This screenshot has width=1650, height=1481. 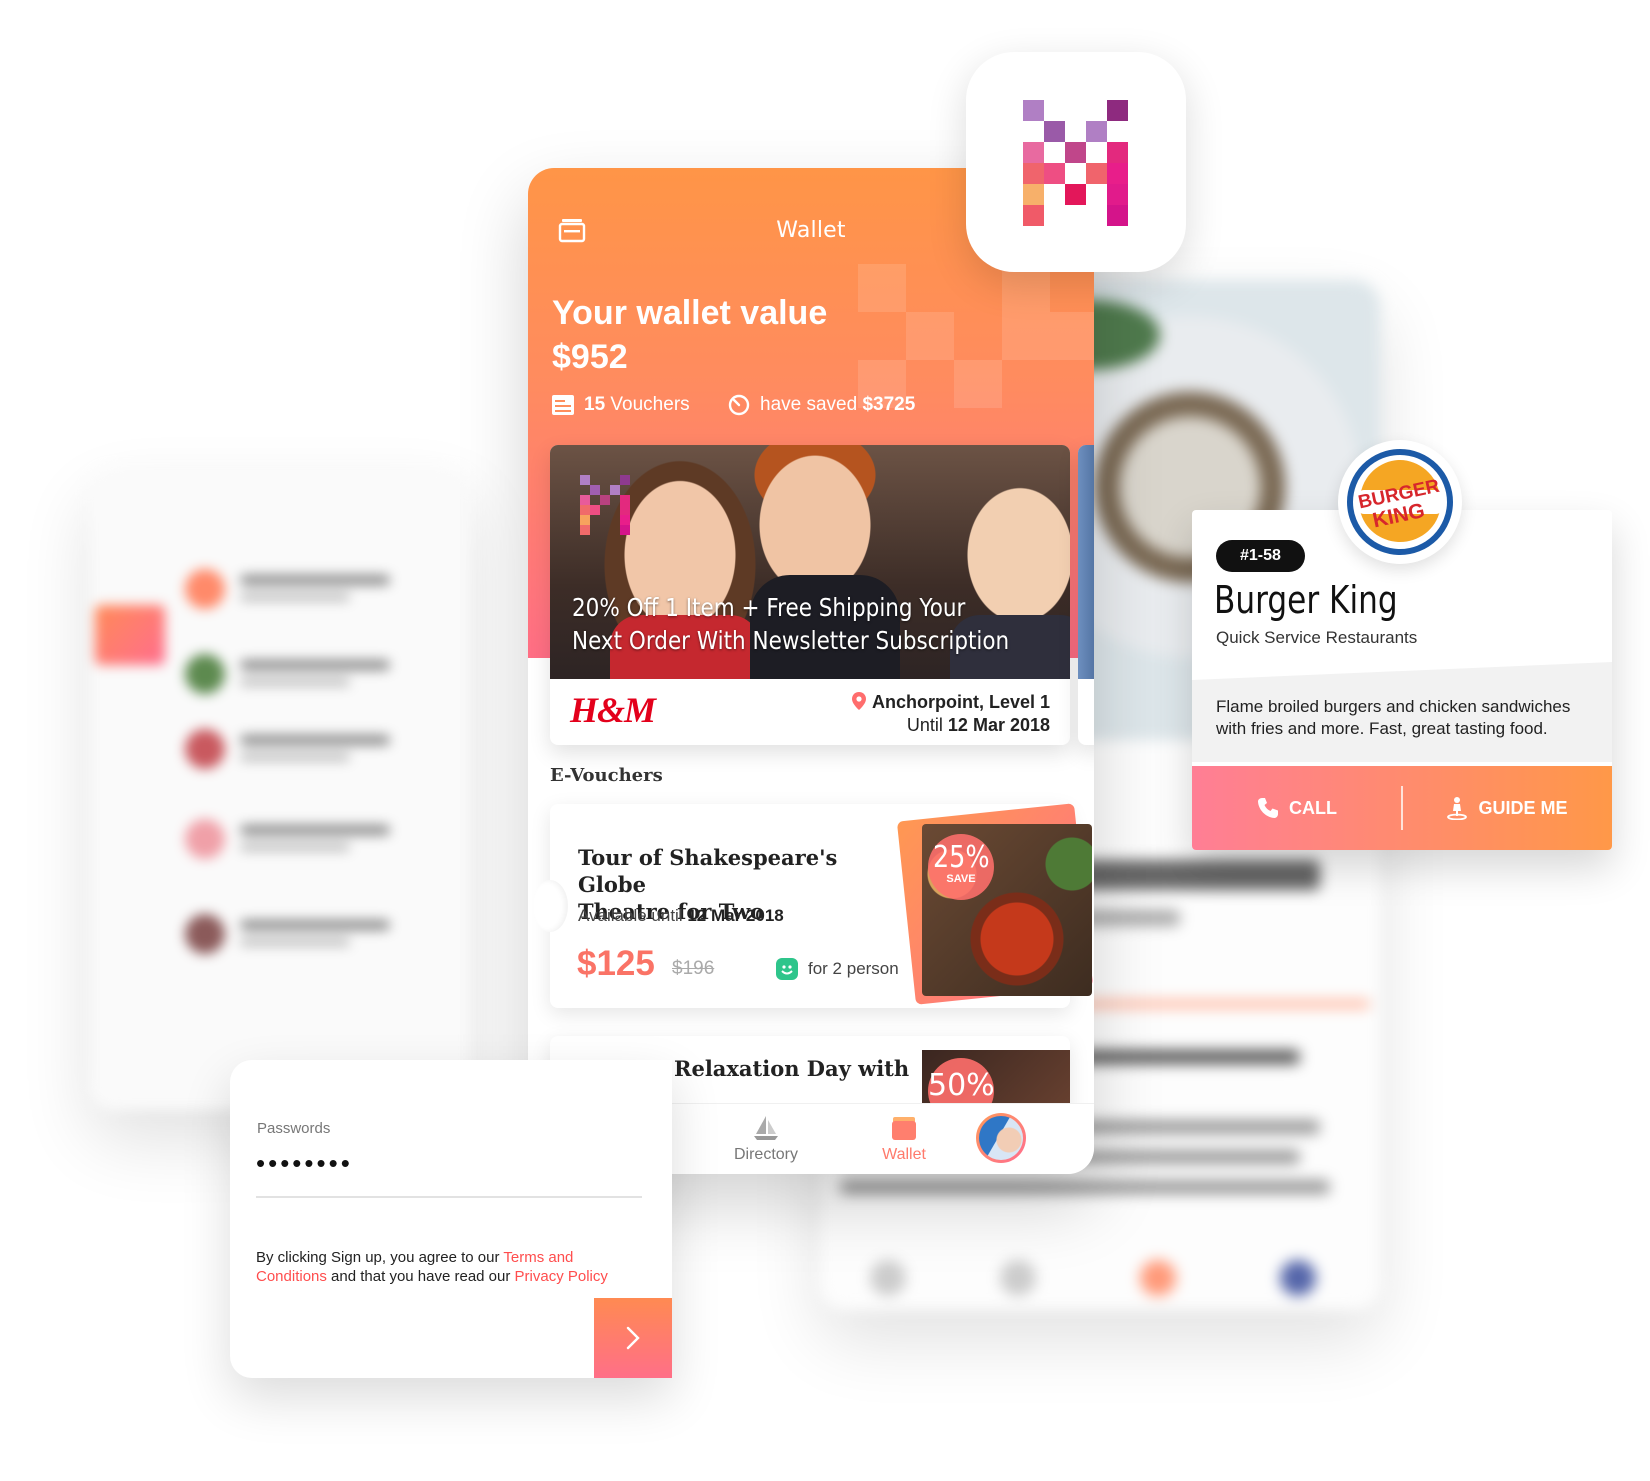 I want to click on smiley-icon, so click(x=787, y=969).